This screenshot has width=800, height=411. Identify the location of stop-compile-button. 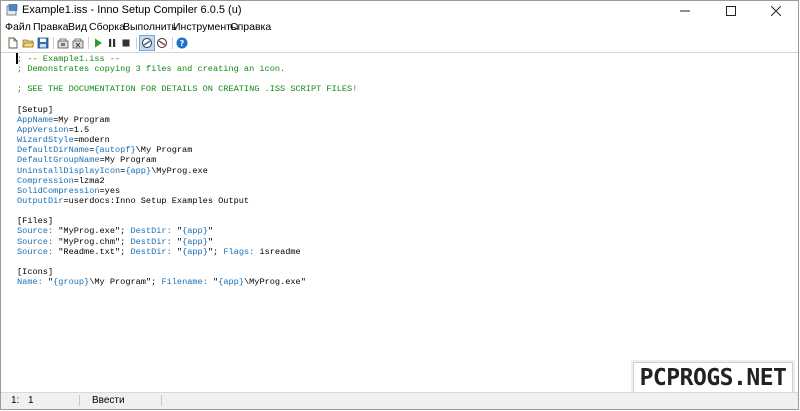
(78, 43).